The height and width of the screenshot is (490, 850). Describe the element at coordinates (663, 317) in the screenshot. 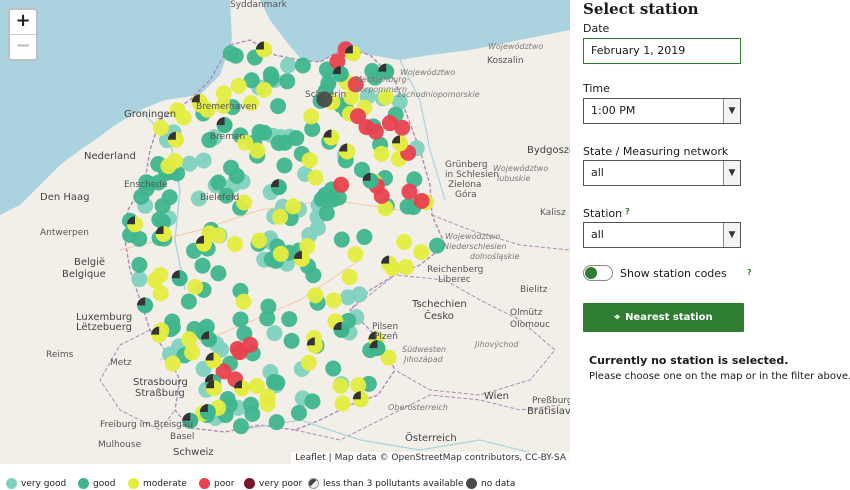

I see `nearest-station-button: ⌖ Nearest station` at that location.